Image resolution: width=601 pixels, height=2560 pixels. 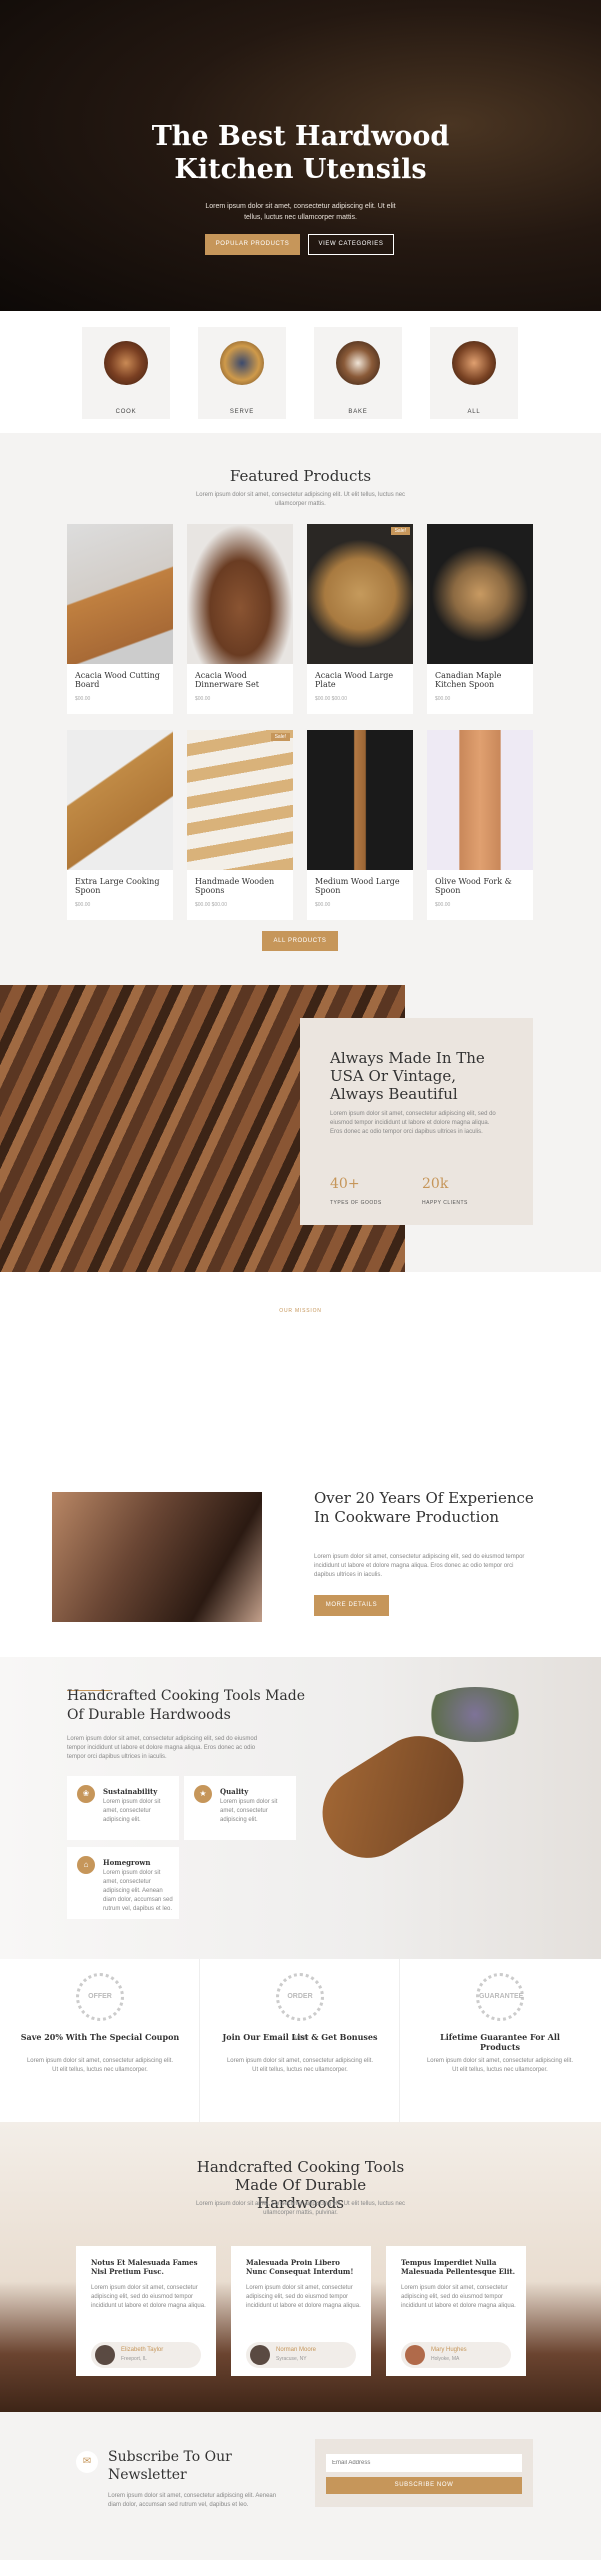 I want to click on more-details-button: MORE DETAILS, so click(x=351, y=1605).